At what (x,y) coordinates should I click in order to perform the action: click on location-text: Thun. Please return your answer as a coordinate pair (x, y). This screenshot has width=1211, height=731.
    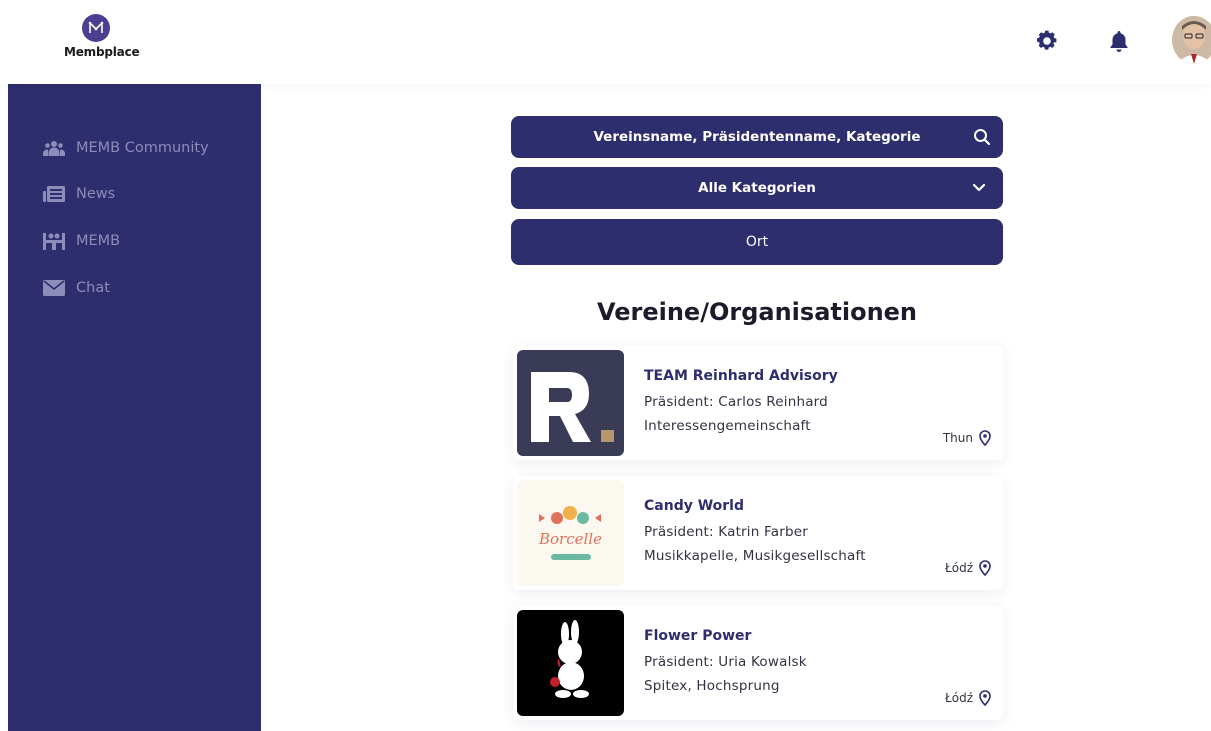
    Looking at the image, I should click on (957, 438).